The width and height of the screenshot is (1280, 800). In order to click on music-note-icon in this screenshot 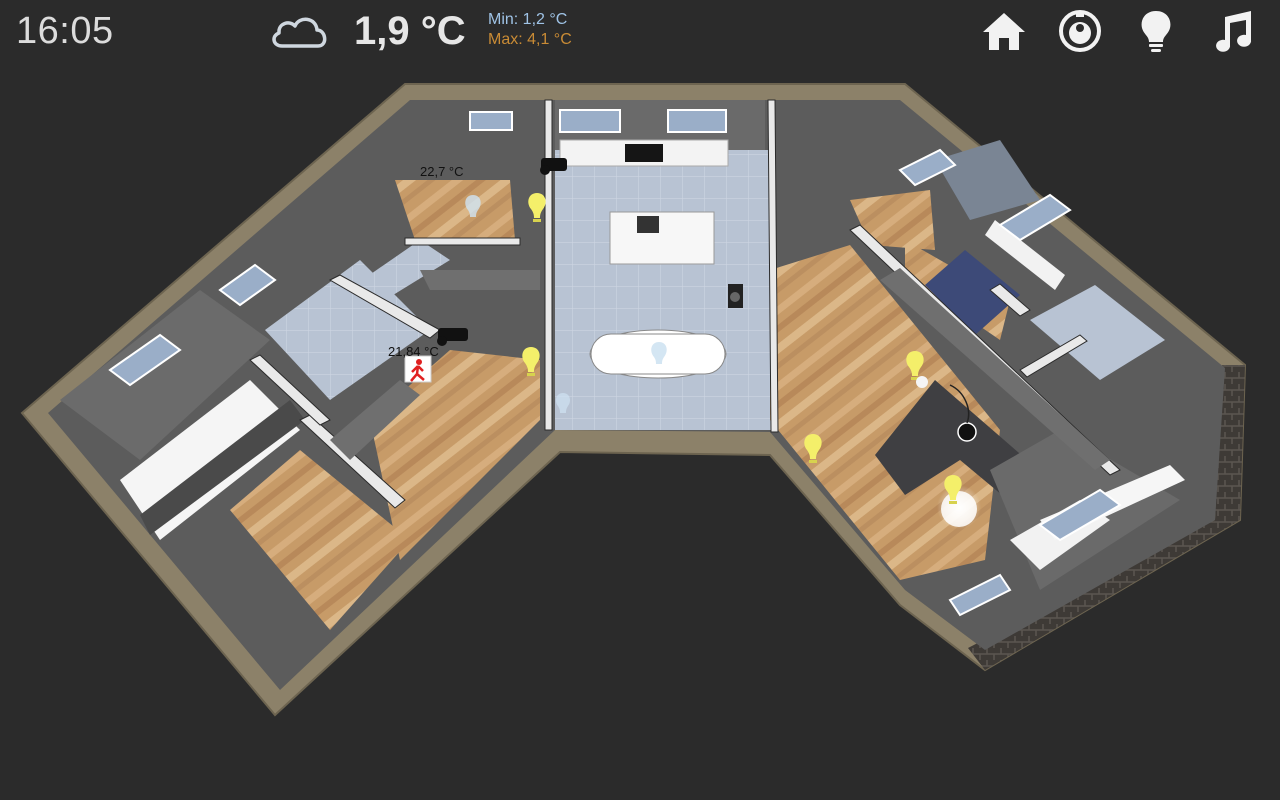, I will do `click(1234, 31)`.